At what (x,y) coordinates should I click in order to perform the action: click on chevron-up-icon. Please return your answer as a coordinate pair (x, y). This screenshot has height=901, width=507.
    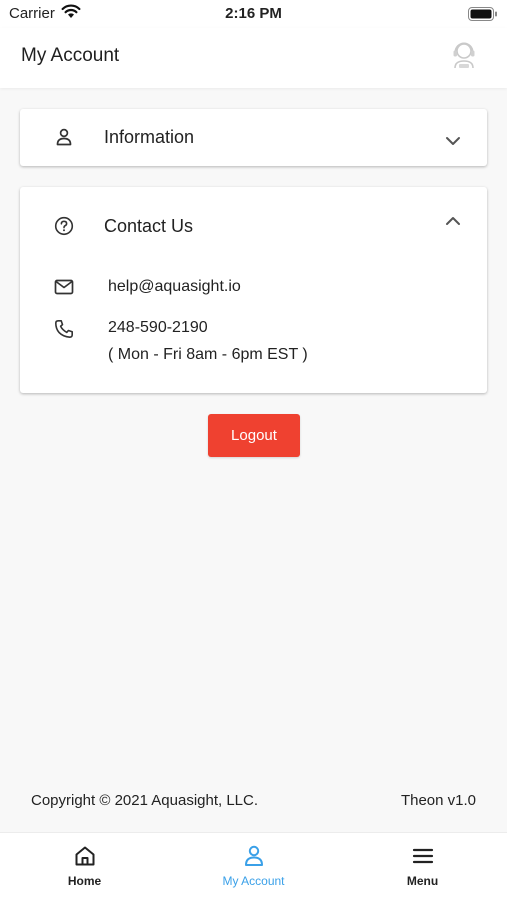
    Looking at the image, I should click on (453, 222).